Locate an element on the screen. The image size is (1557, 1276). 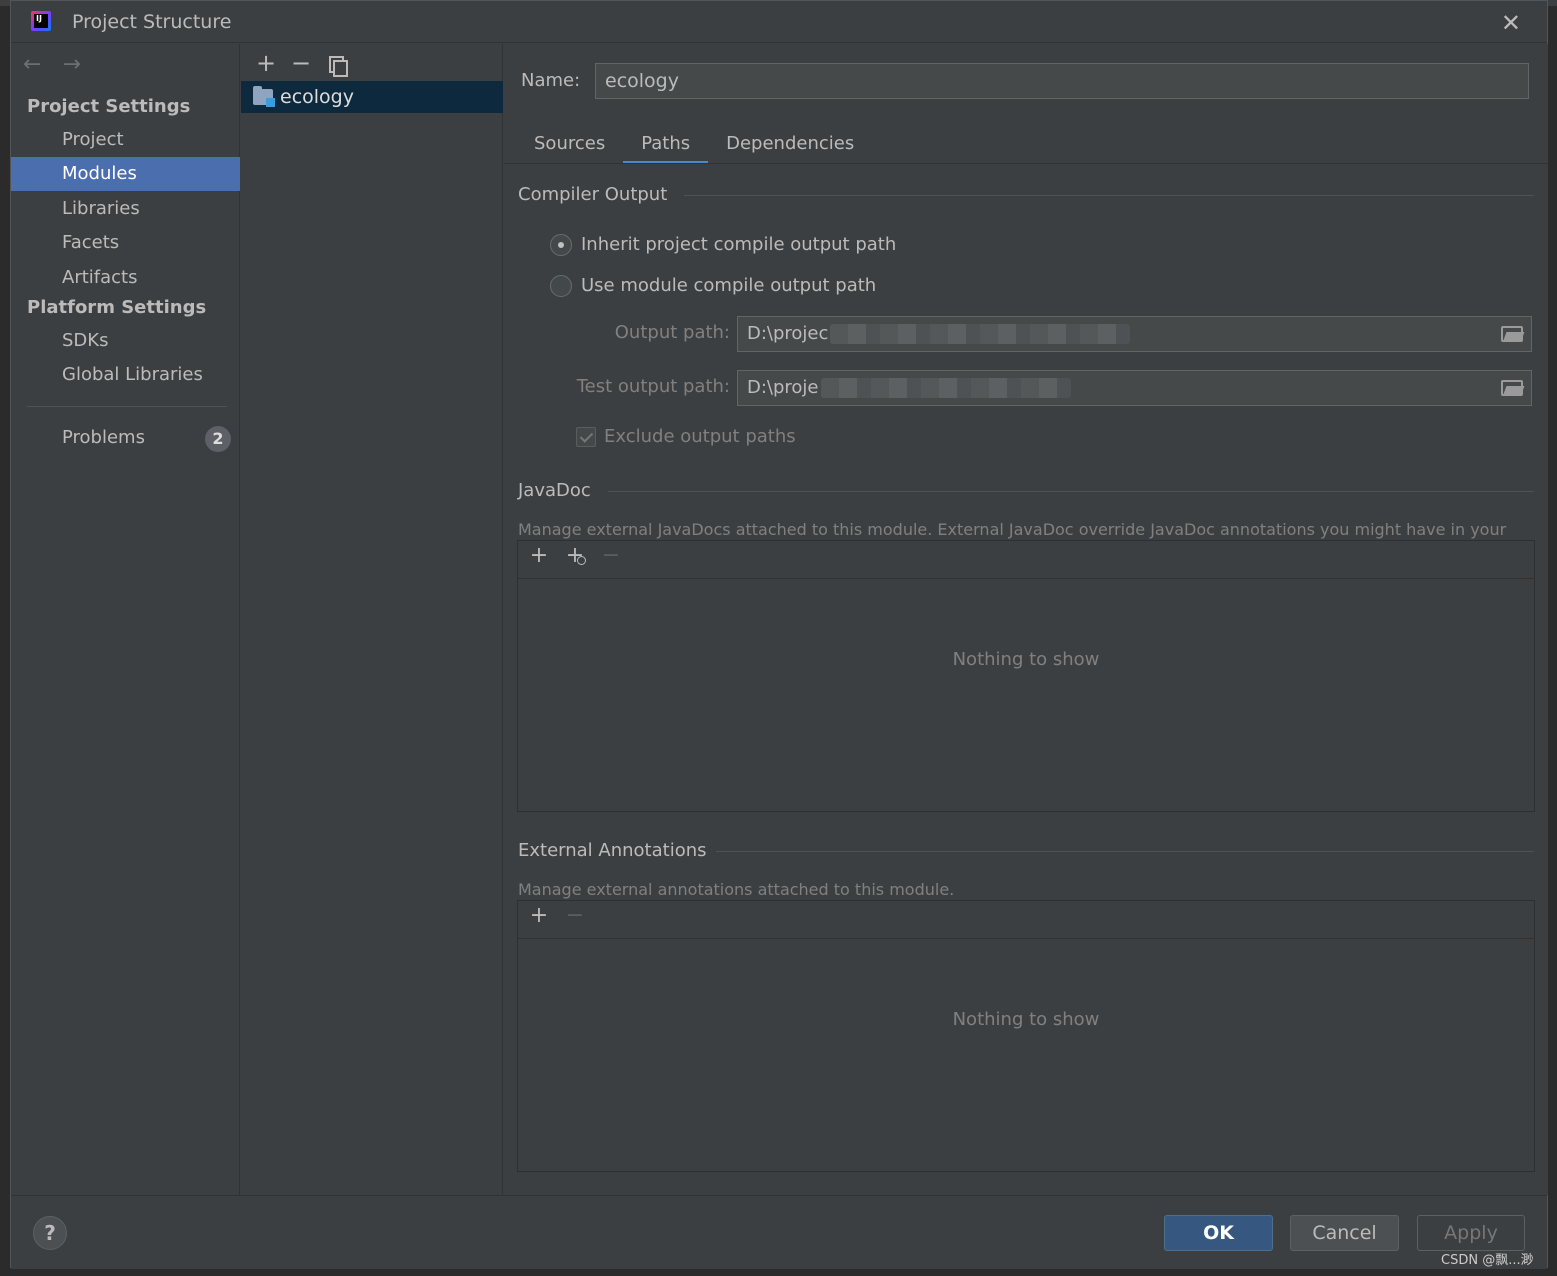
output-path-field: D:\projec is located at coordinates (1134, 334).